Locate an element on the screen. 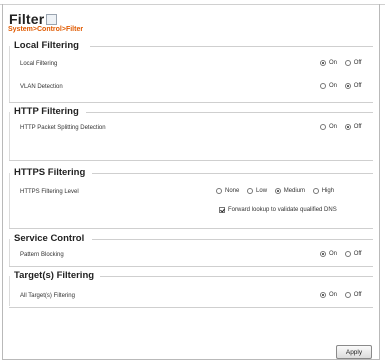 The width and height of the screenshot is (385, 363). section-title-http-filtering: HTTP Filtering is located at coordinates (46, 111).